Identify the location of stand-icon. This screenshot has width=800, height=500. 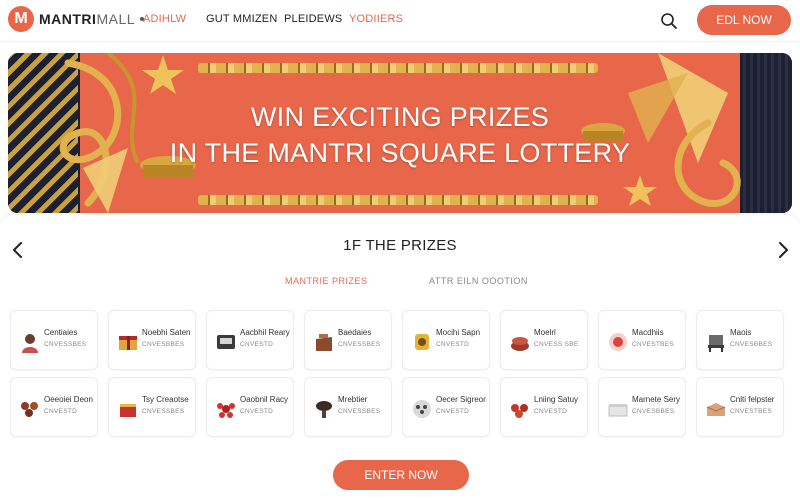
(324, 409).